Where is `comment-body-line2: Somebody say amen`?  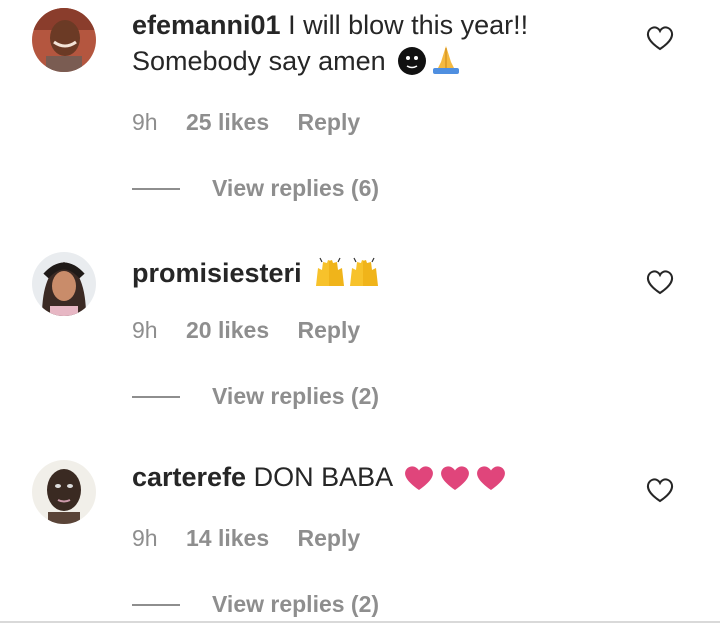 comment-body-line2: Somebody say amen is located at coordinates (259, 61).